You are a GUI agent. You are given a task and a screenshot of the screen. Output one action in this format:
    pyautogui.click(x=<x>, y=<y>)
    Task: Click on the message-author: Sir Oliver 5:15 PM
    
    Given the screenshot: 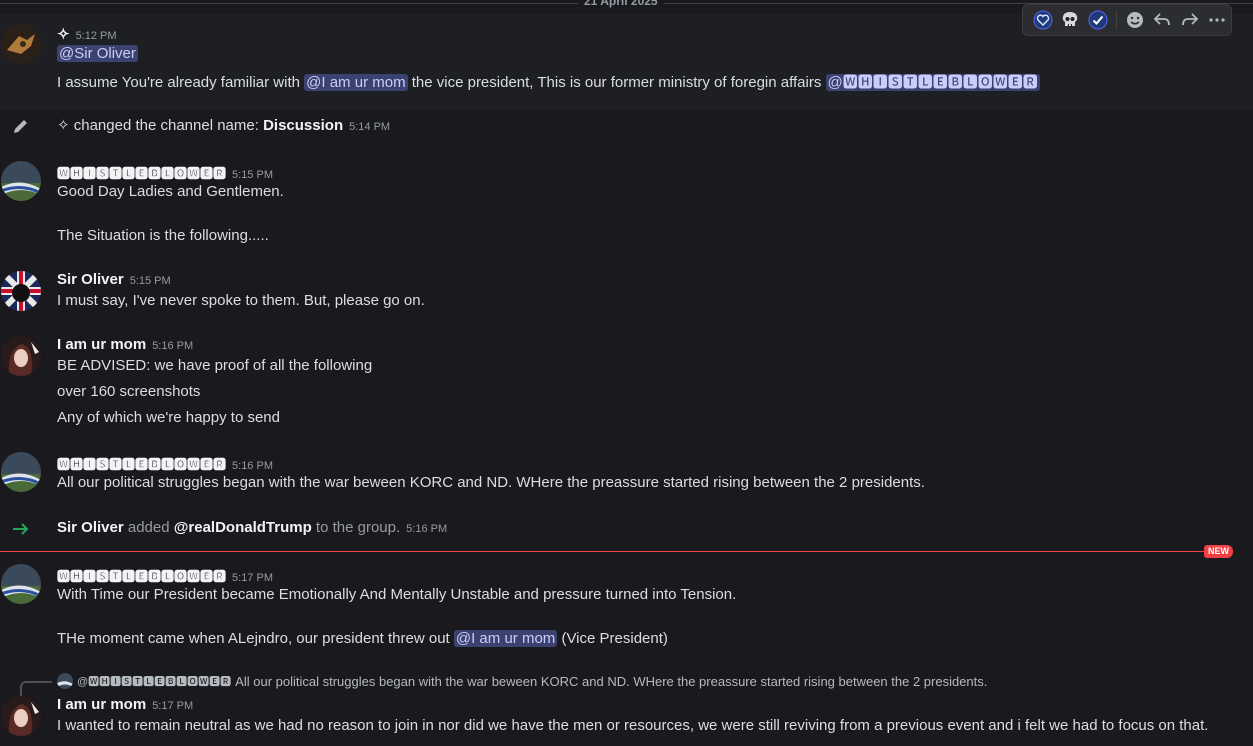 What is the action you would take?
    pyautogui.click(x=114, y=279)
    